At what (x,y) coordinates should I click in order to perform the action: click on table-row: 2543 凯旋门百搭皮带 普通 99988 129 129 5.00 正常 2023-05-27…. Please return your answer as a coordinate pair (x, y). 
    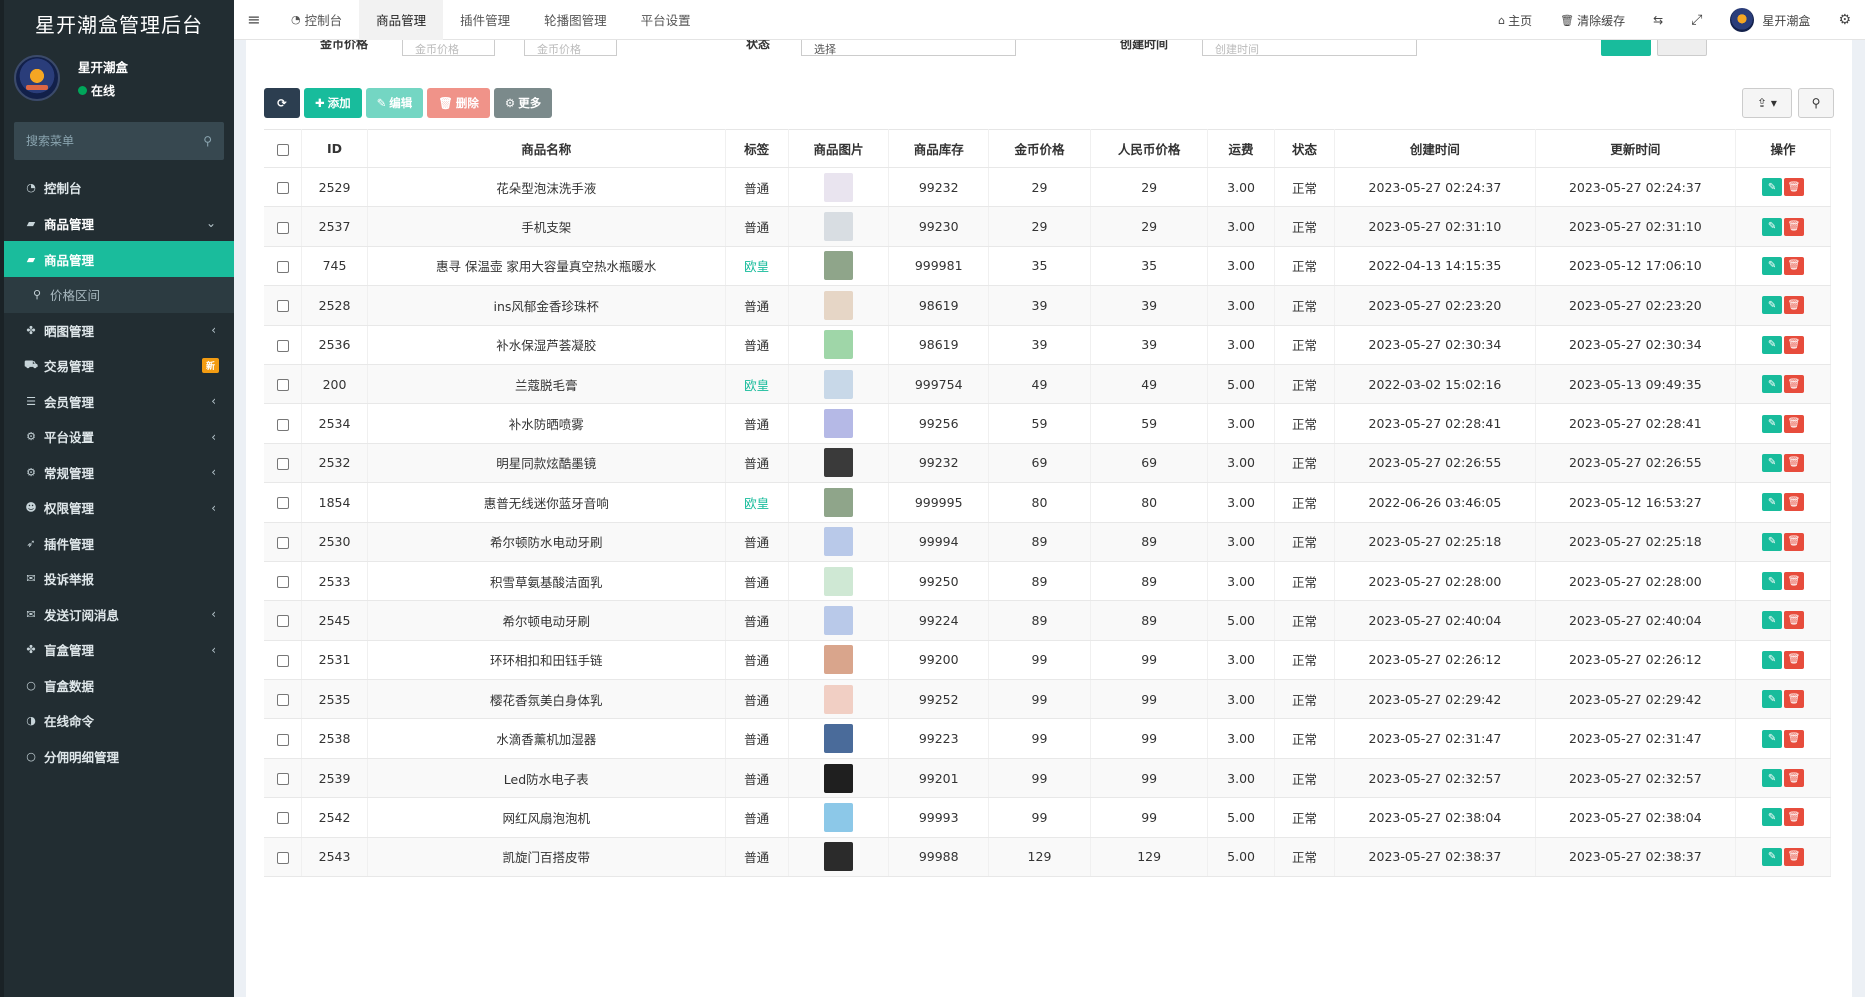
    Looking at the image, I should click on (1047, 857).